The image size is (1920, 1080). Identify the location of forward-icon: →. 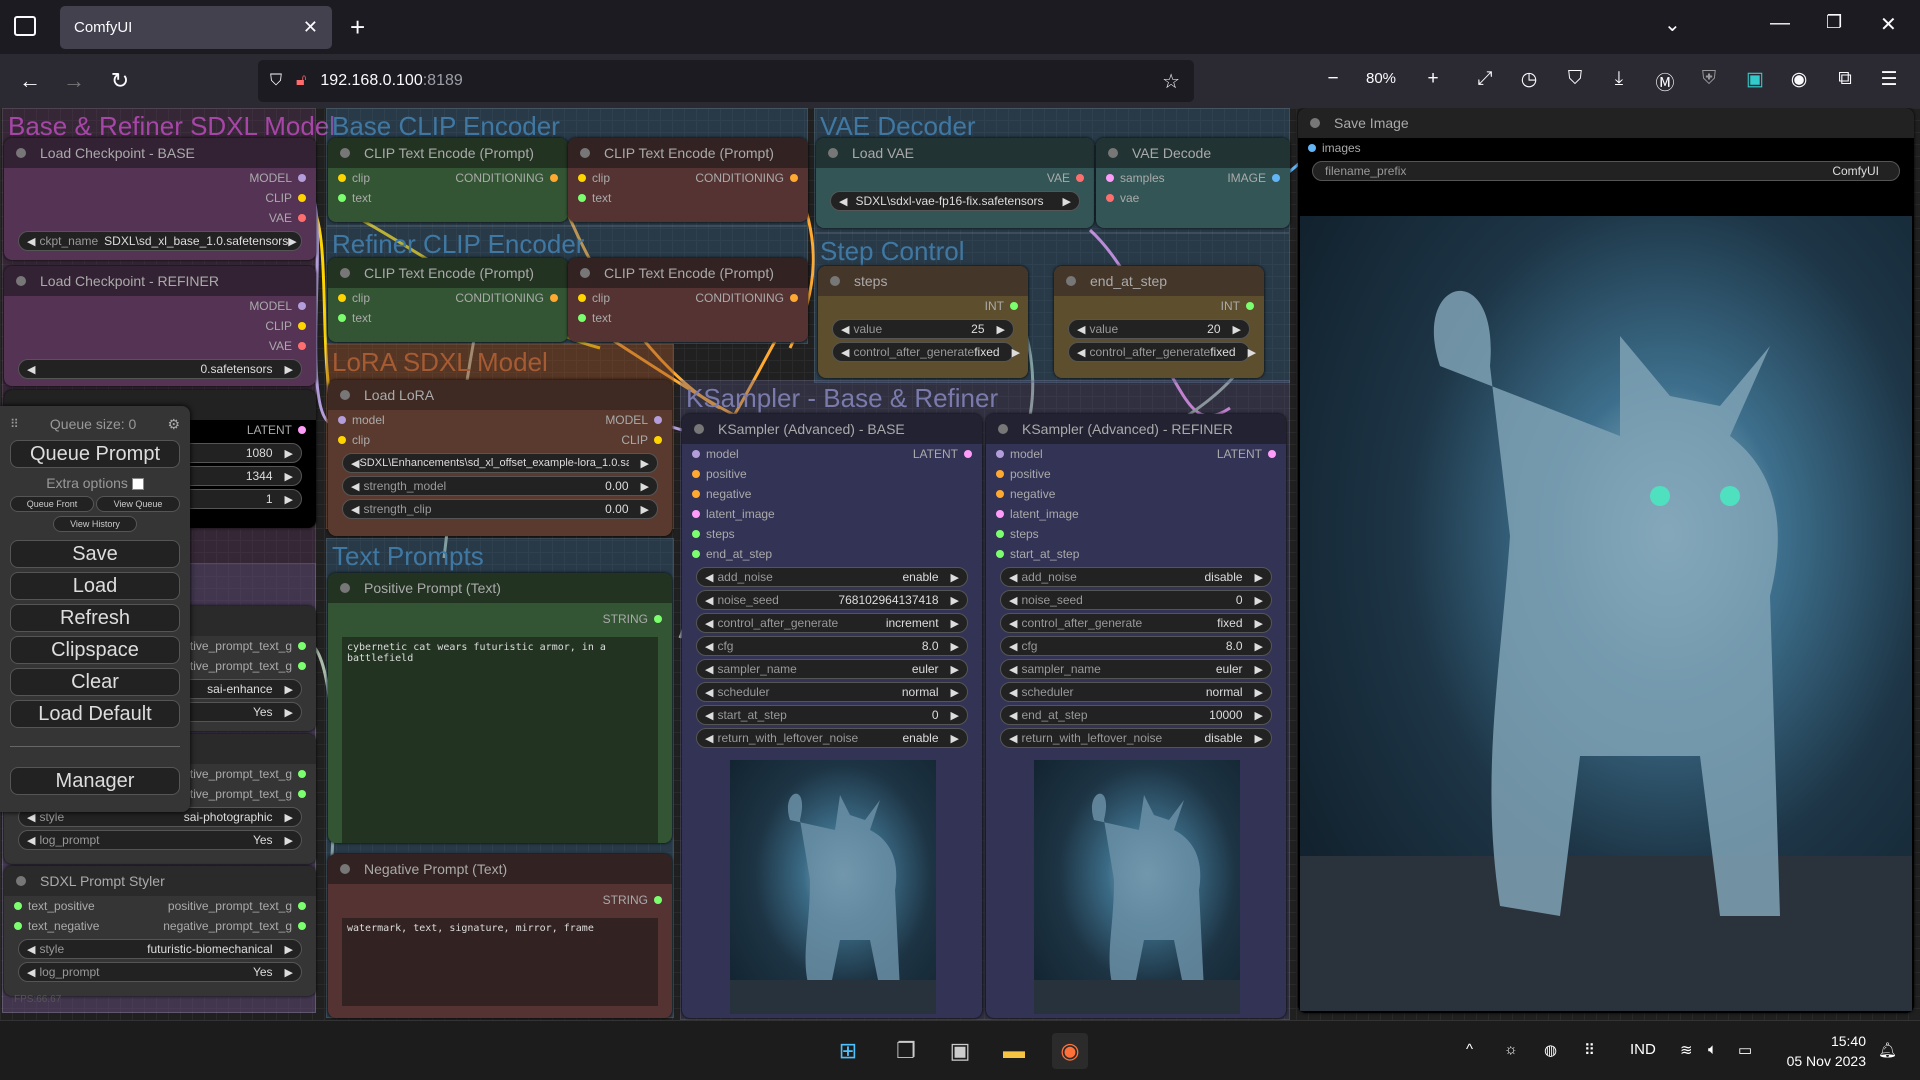
(74, 81).